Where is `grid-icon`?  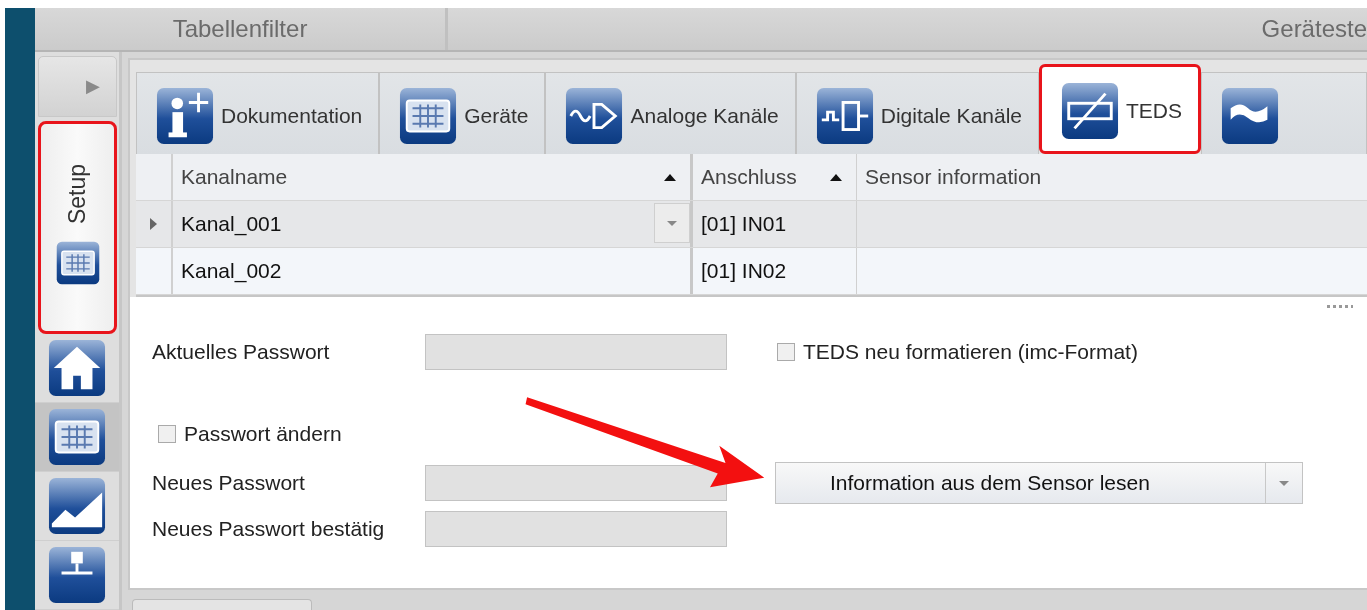
grid-icon is located at coordinates (77, 437).